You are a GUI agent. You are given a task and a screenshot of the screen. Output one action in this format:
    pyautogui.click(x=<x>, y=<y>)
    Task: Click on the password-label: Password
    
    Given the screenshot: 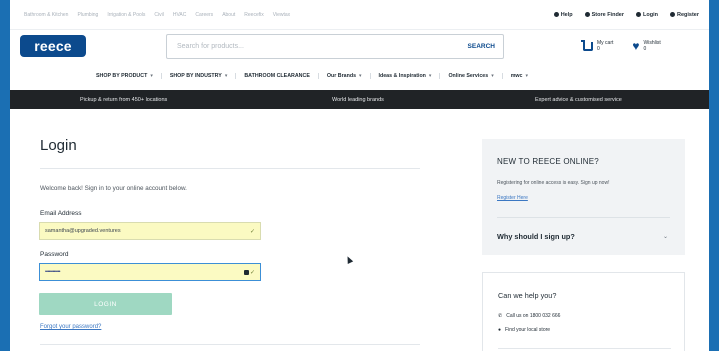 What is the action you would take?
    pyautogui.click(x=54, y=254)
    